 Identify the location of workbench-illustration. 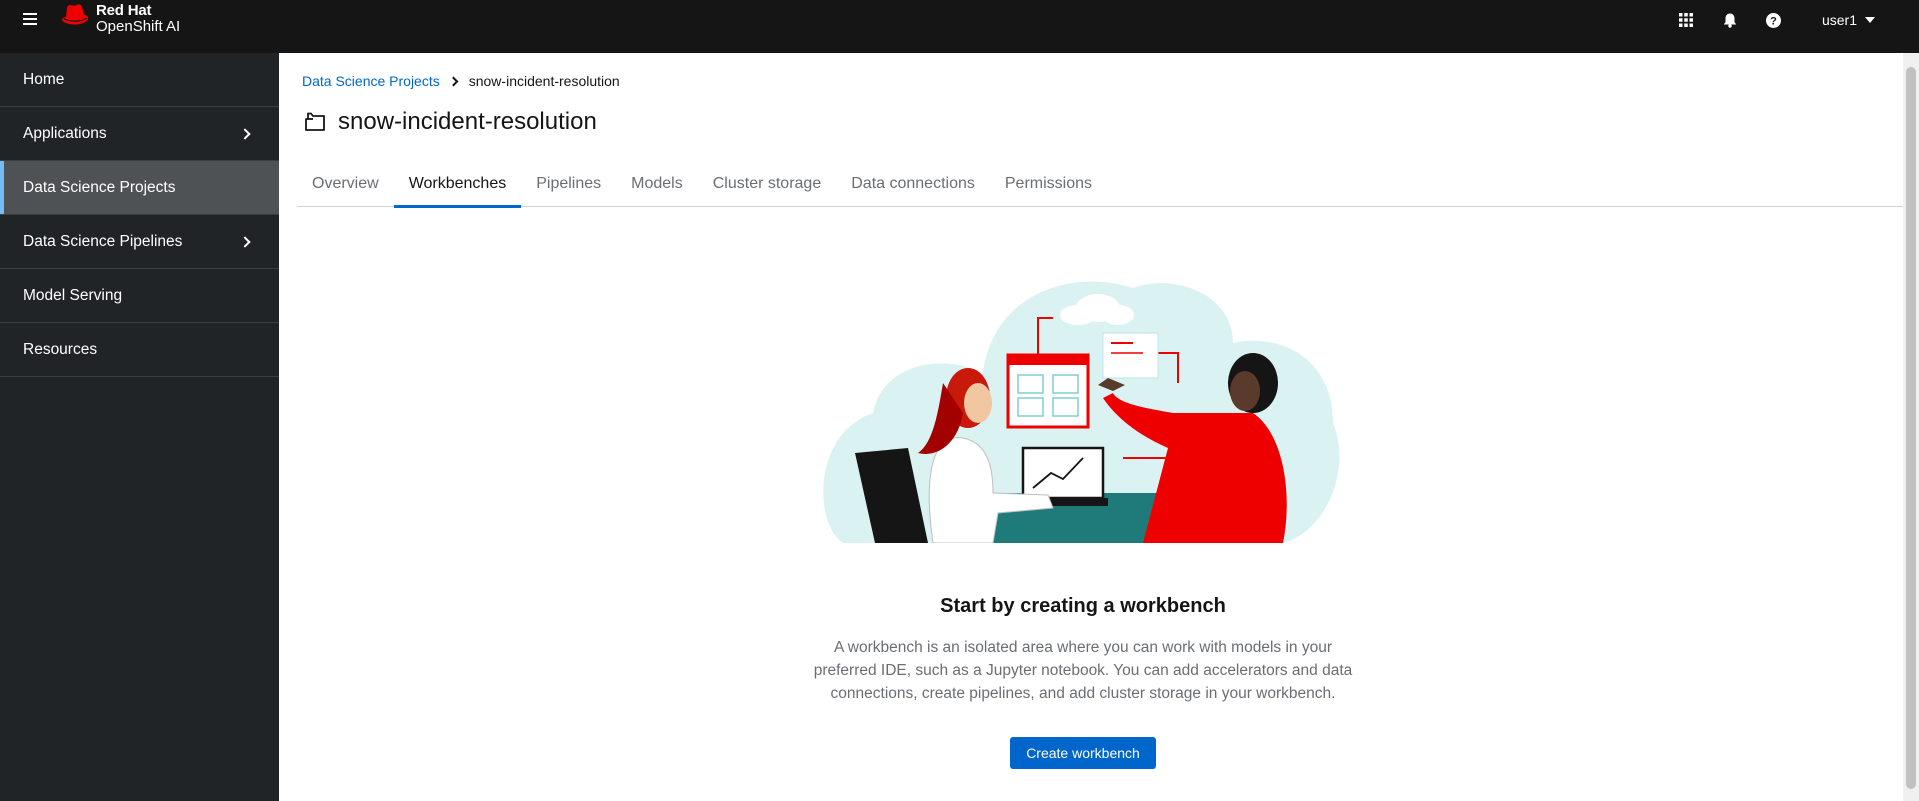
(1081, 412).